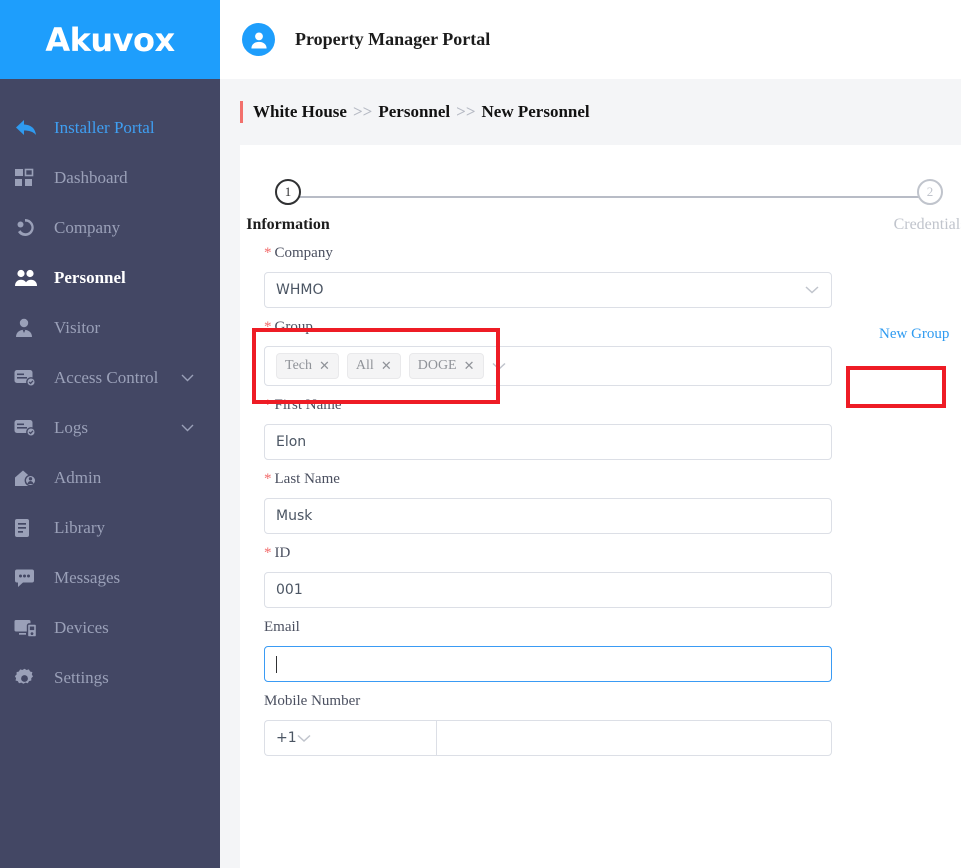 The image size is (961, 868). I want to click on group-tag: All ✕, so click(373, 366).